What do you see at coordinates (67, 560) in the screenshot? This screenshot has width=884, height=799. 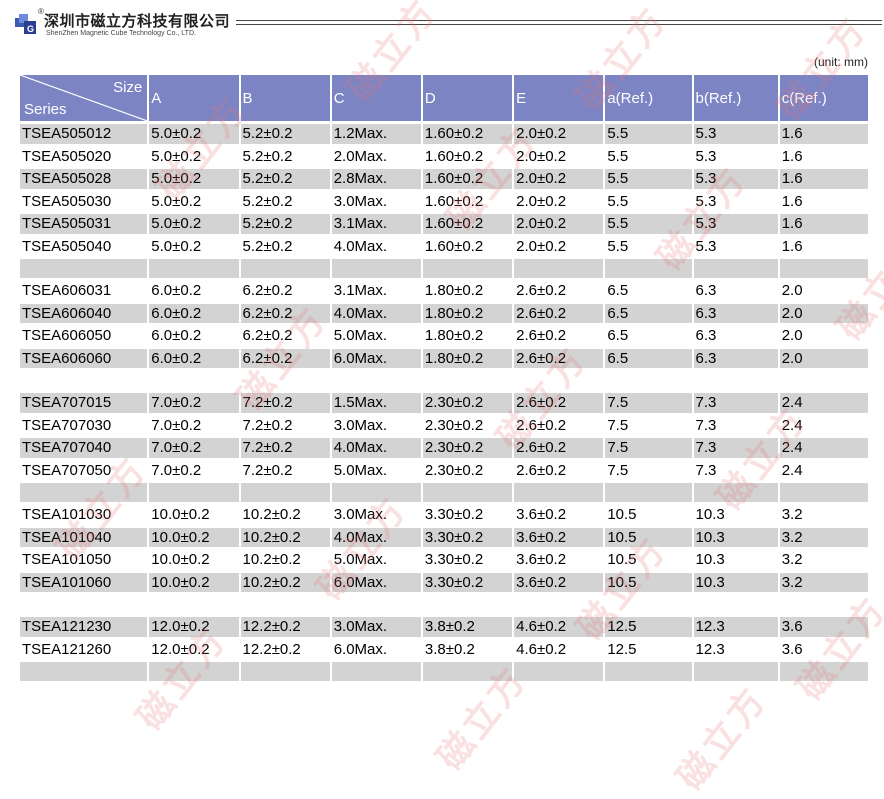 I see `series-cell: TSEA101050` at bounding box center [67, 560].